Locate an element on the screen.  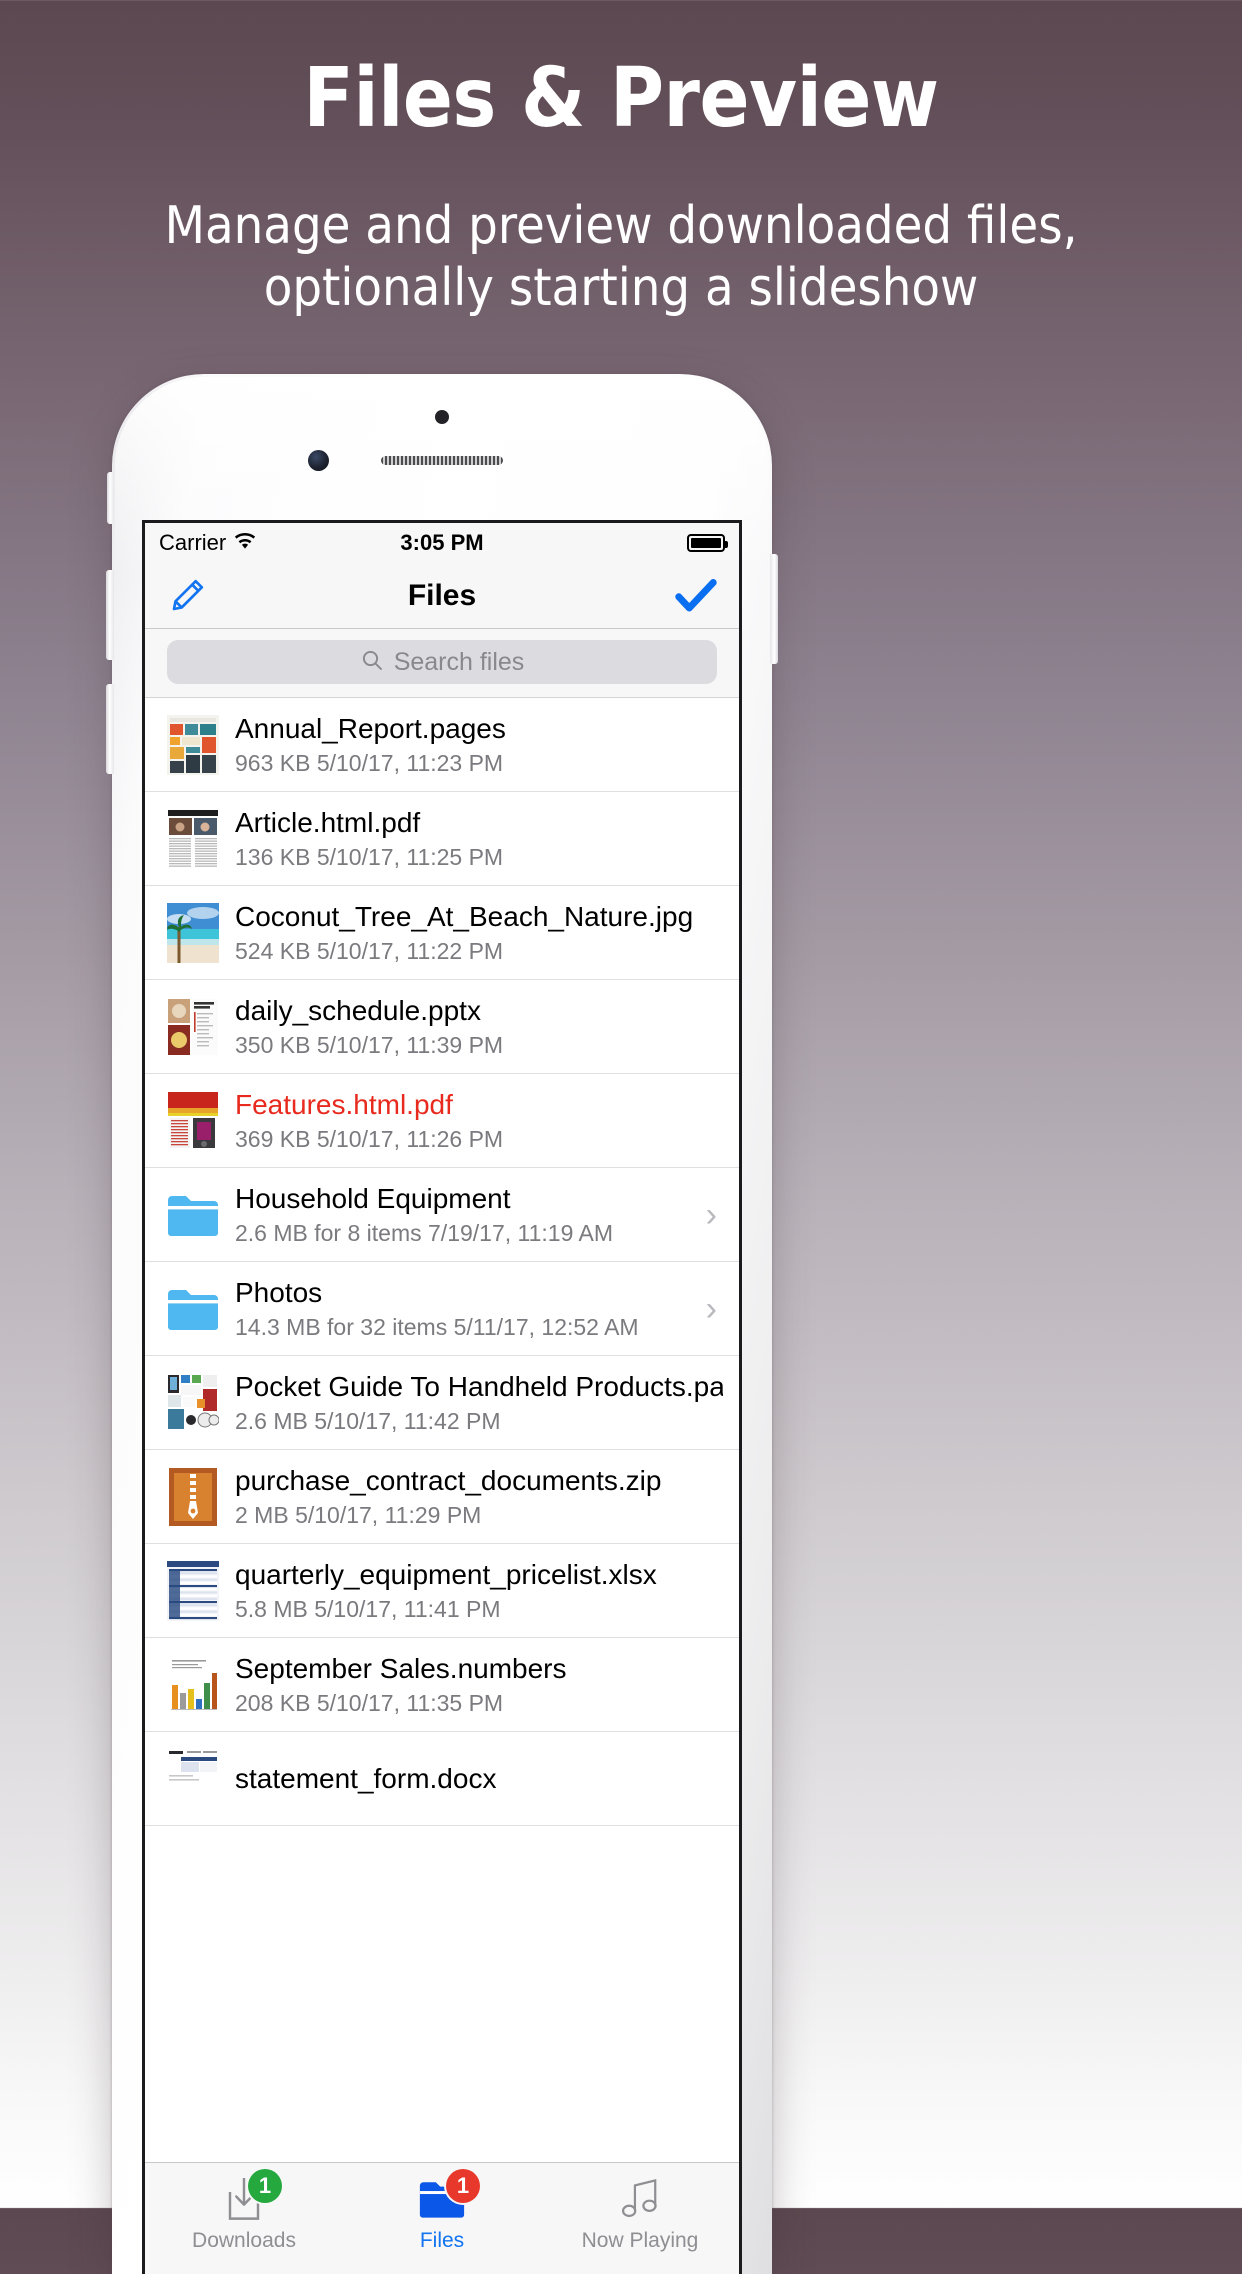
proximity-sensor-icon is located at coordinates (442, 417).